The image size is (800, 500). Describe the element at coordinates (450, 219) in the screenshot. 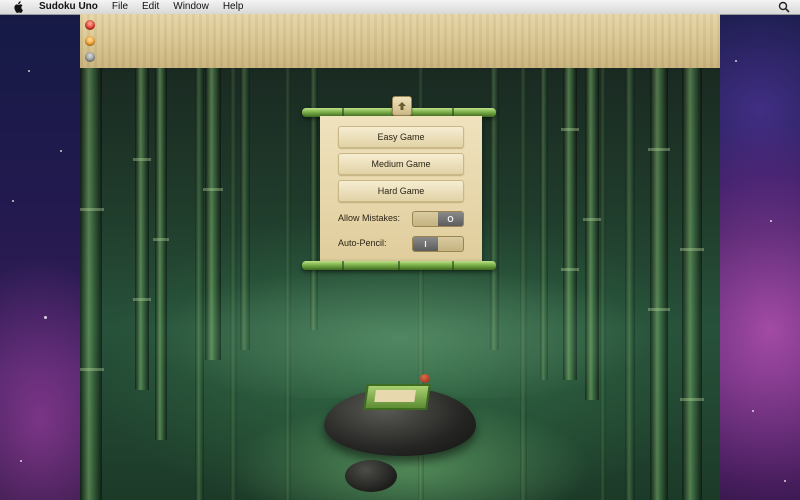

I see `toggle-state: O` at that location.